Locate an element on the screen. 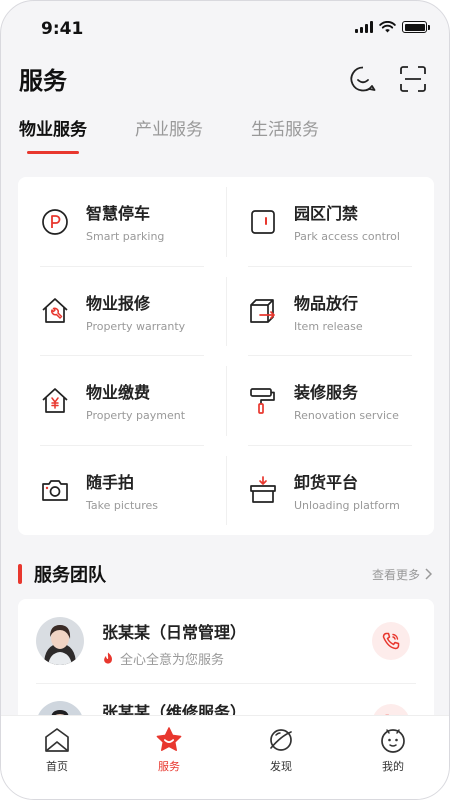 This screenshot has height=800, width=450. profile-face-icon is located at coordinates (393, 740).